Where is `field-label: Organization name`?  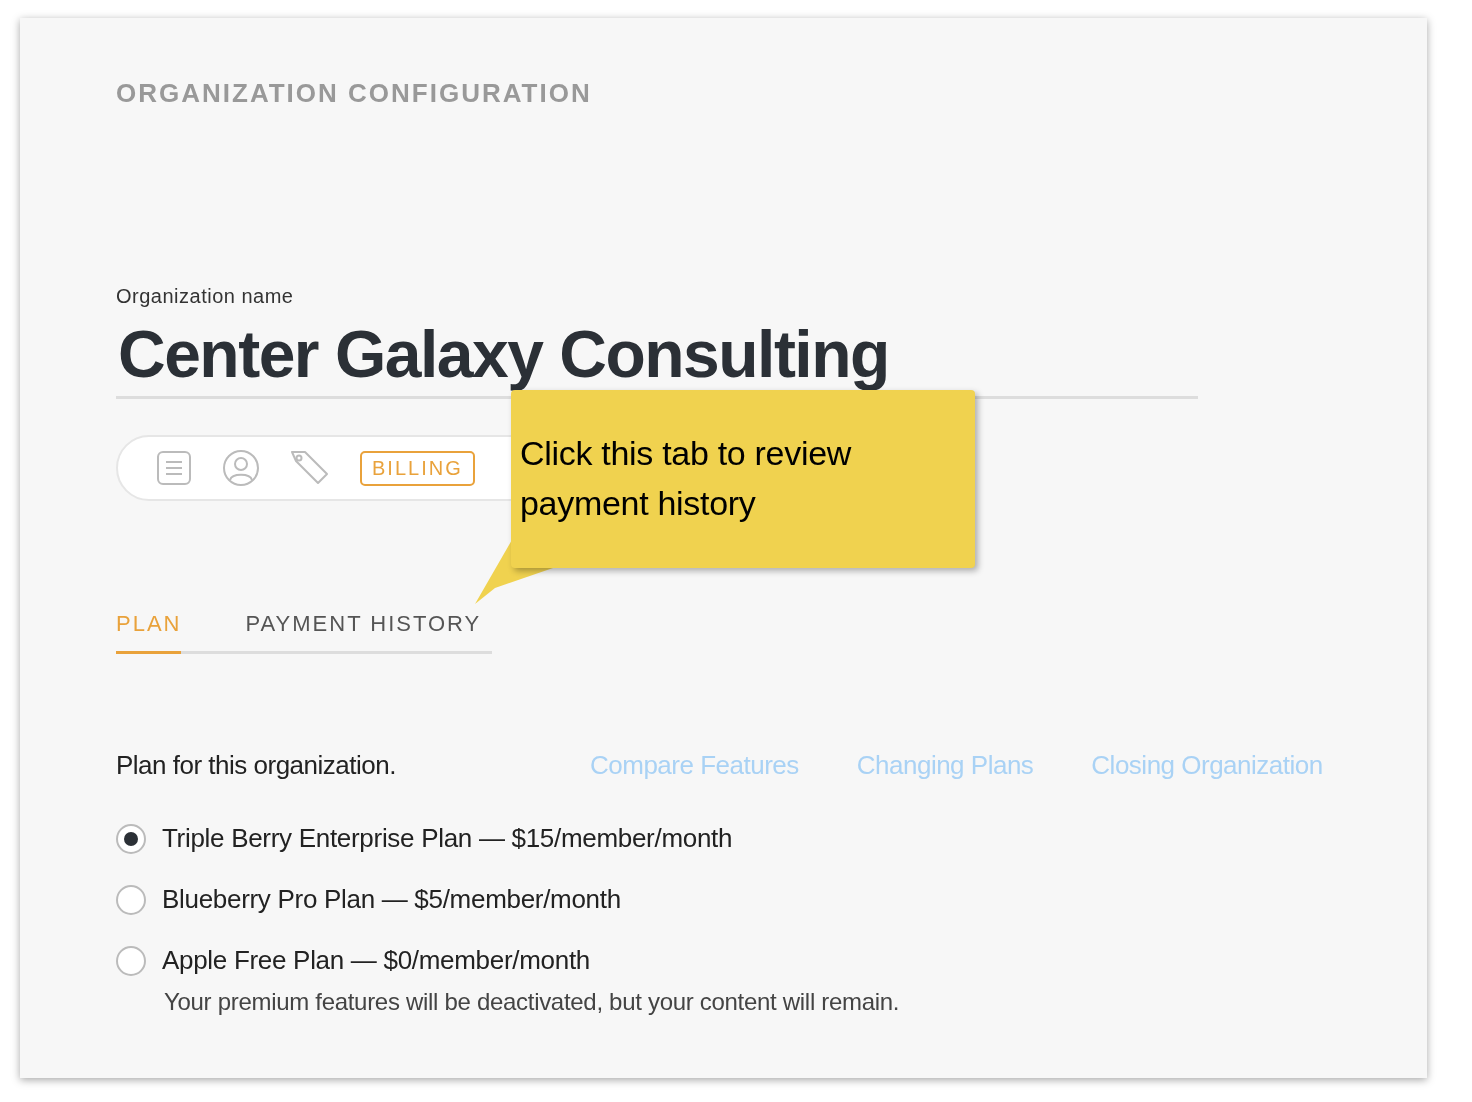 field-label: Organization name is located at coordinates (205, 296).